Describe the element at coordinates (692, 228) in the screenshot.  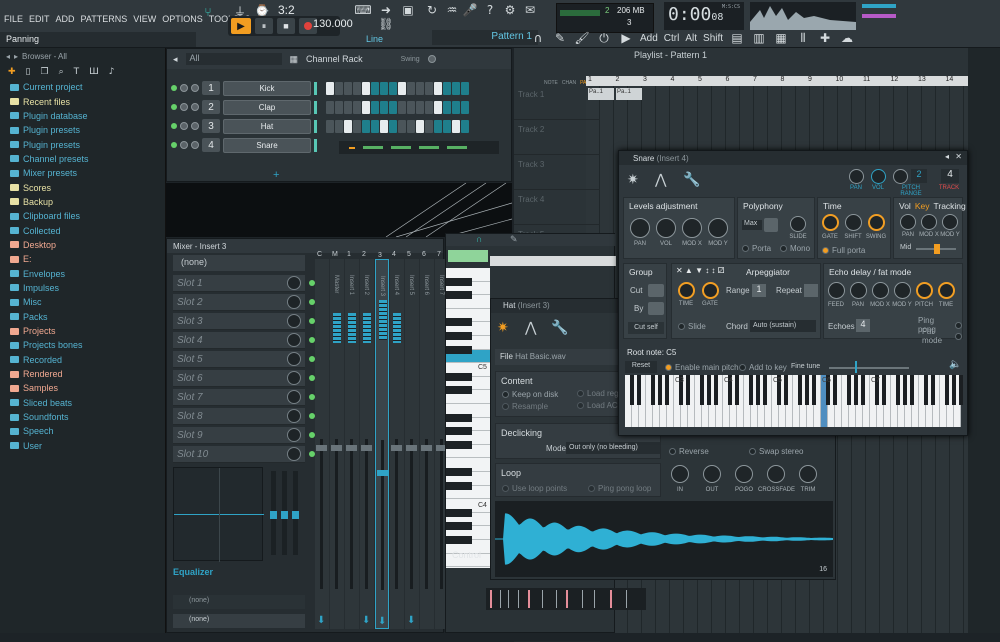
I see `level-modx-knob` at that location.